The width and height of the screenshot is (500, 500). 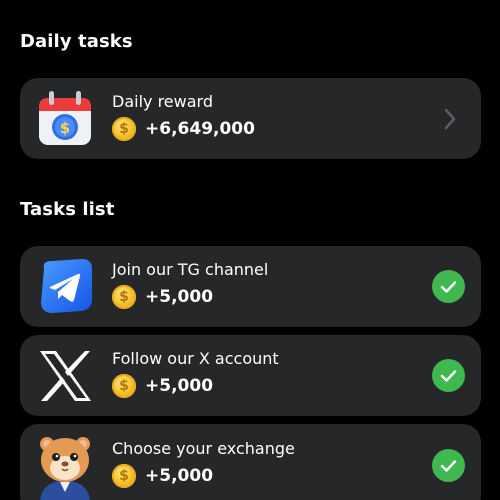 What do you see at coordinates (65, 376) in the screenshot?
I see `x-logo-icon` at bounding box center [65, 376].